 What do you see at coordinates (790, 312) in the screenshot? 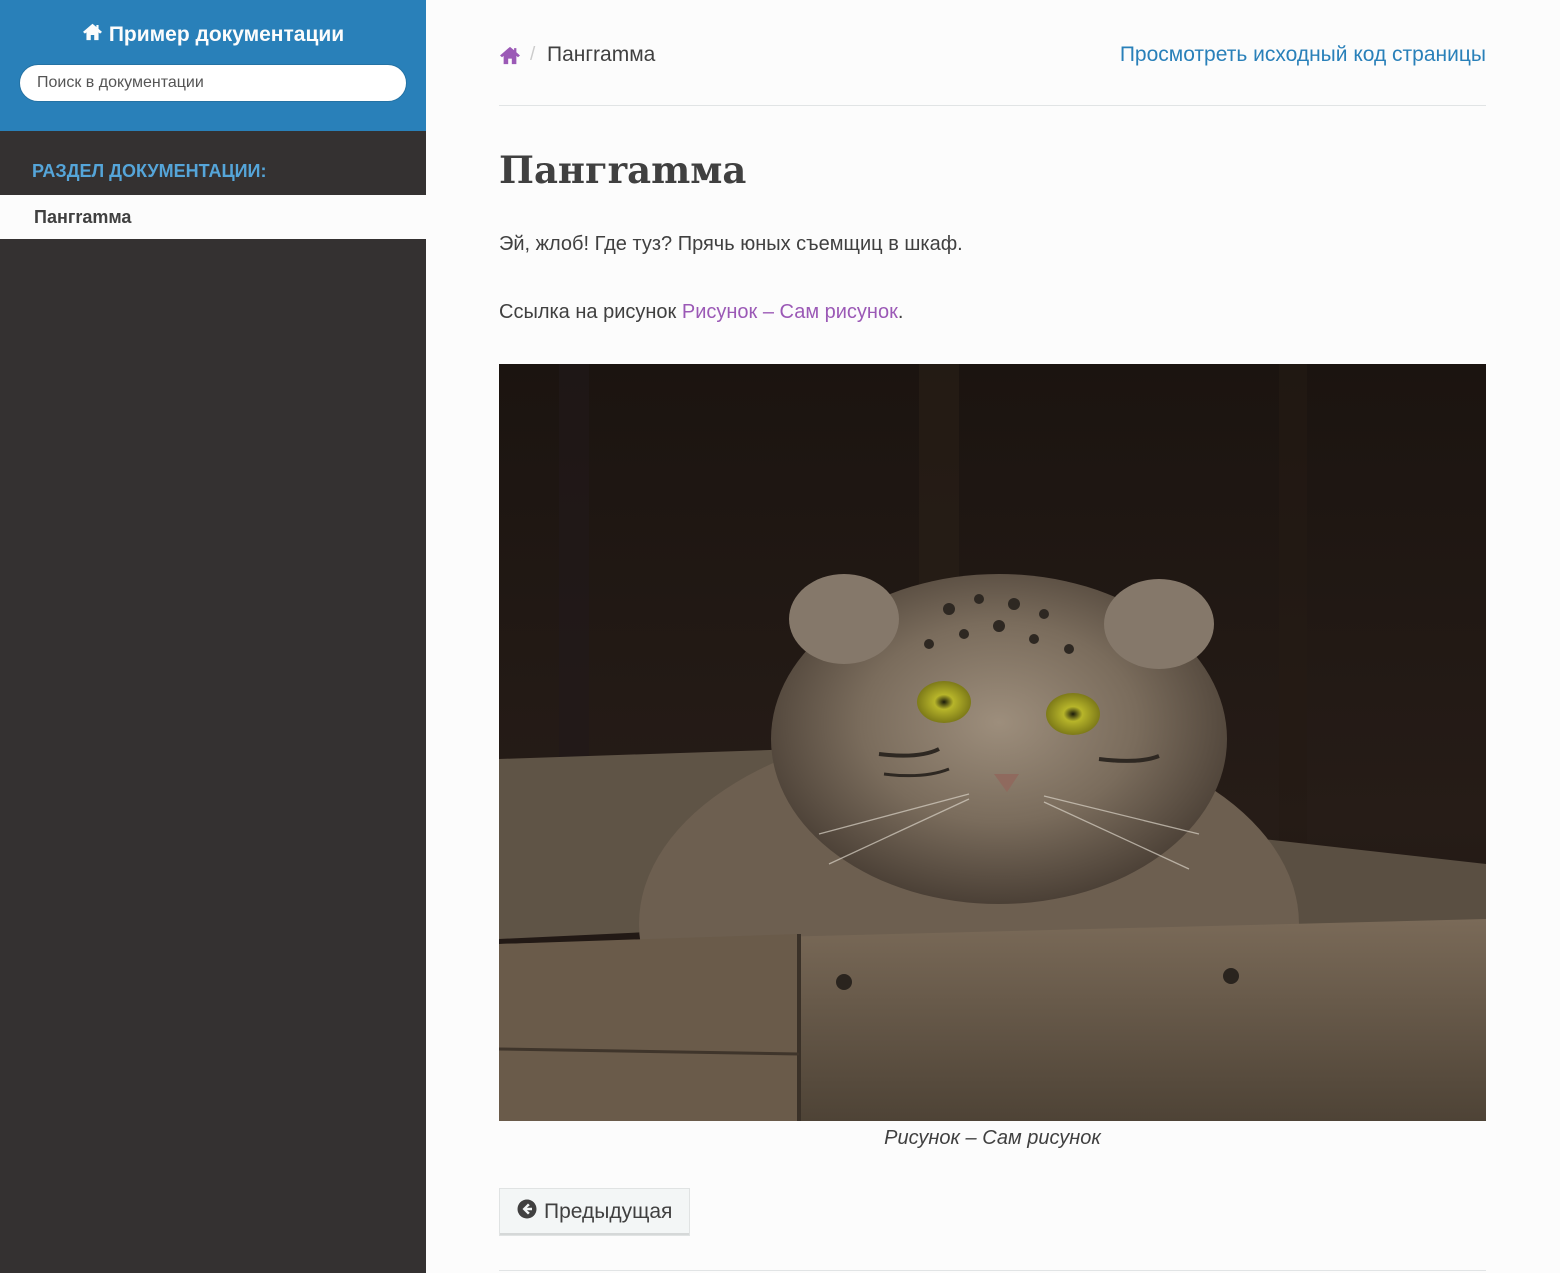
I see `figure-ref-link: Рисунок – Сам рисунок` at bounding box center [790, 312].